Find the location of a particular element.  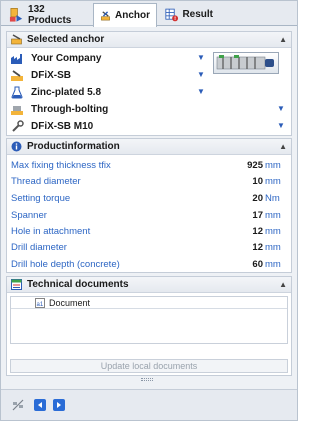

installation-type-select: Through-bolting is located at coordinates (59, 109).